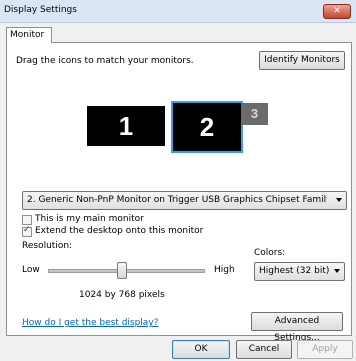  Describe the element at coordinates (105, 61) in the screenshot. I see `drag-instructions: Drag the icons to match your monitors.` at that location.